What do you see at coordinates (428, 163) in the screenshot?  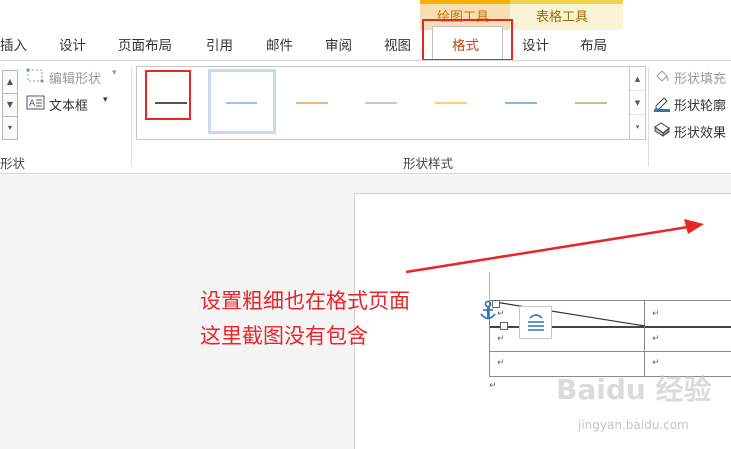 I see `group-label-shape-styles: 形状样式` at bounding box center [428, 163].